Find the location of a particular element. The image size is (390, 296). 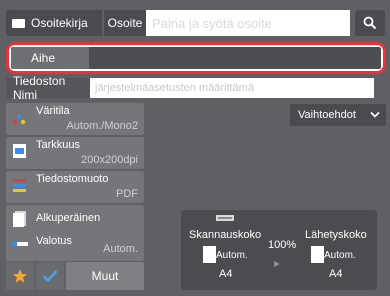

resolution-icon is located at coordinates (19, 151).